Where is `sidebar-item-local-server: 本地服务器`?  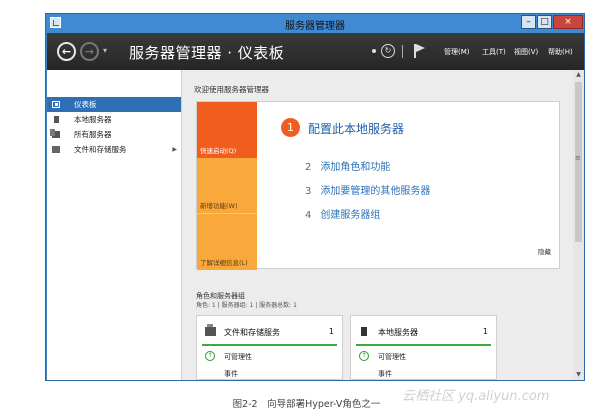 sidebar-item-local-server: 本地服务器 is located at coordinates (114, 119).